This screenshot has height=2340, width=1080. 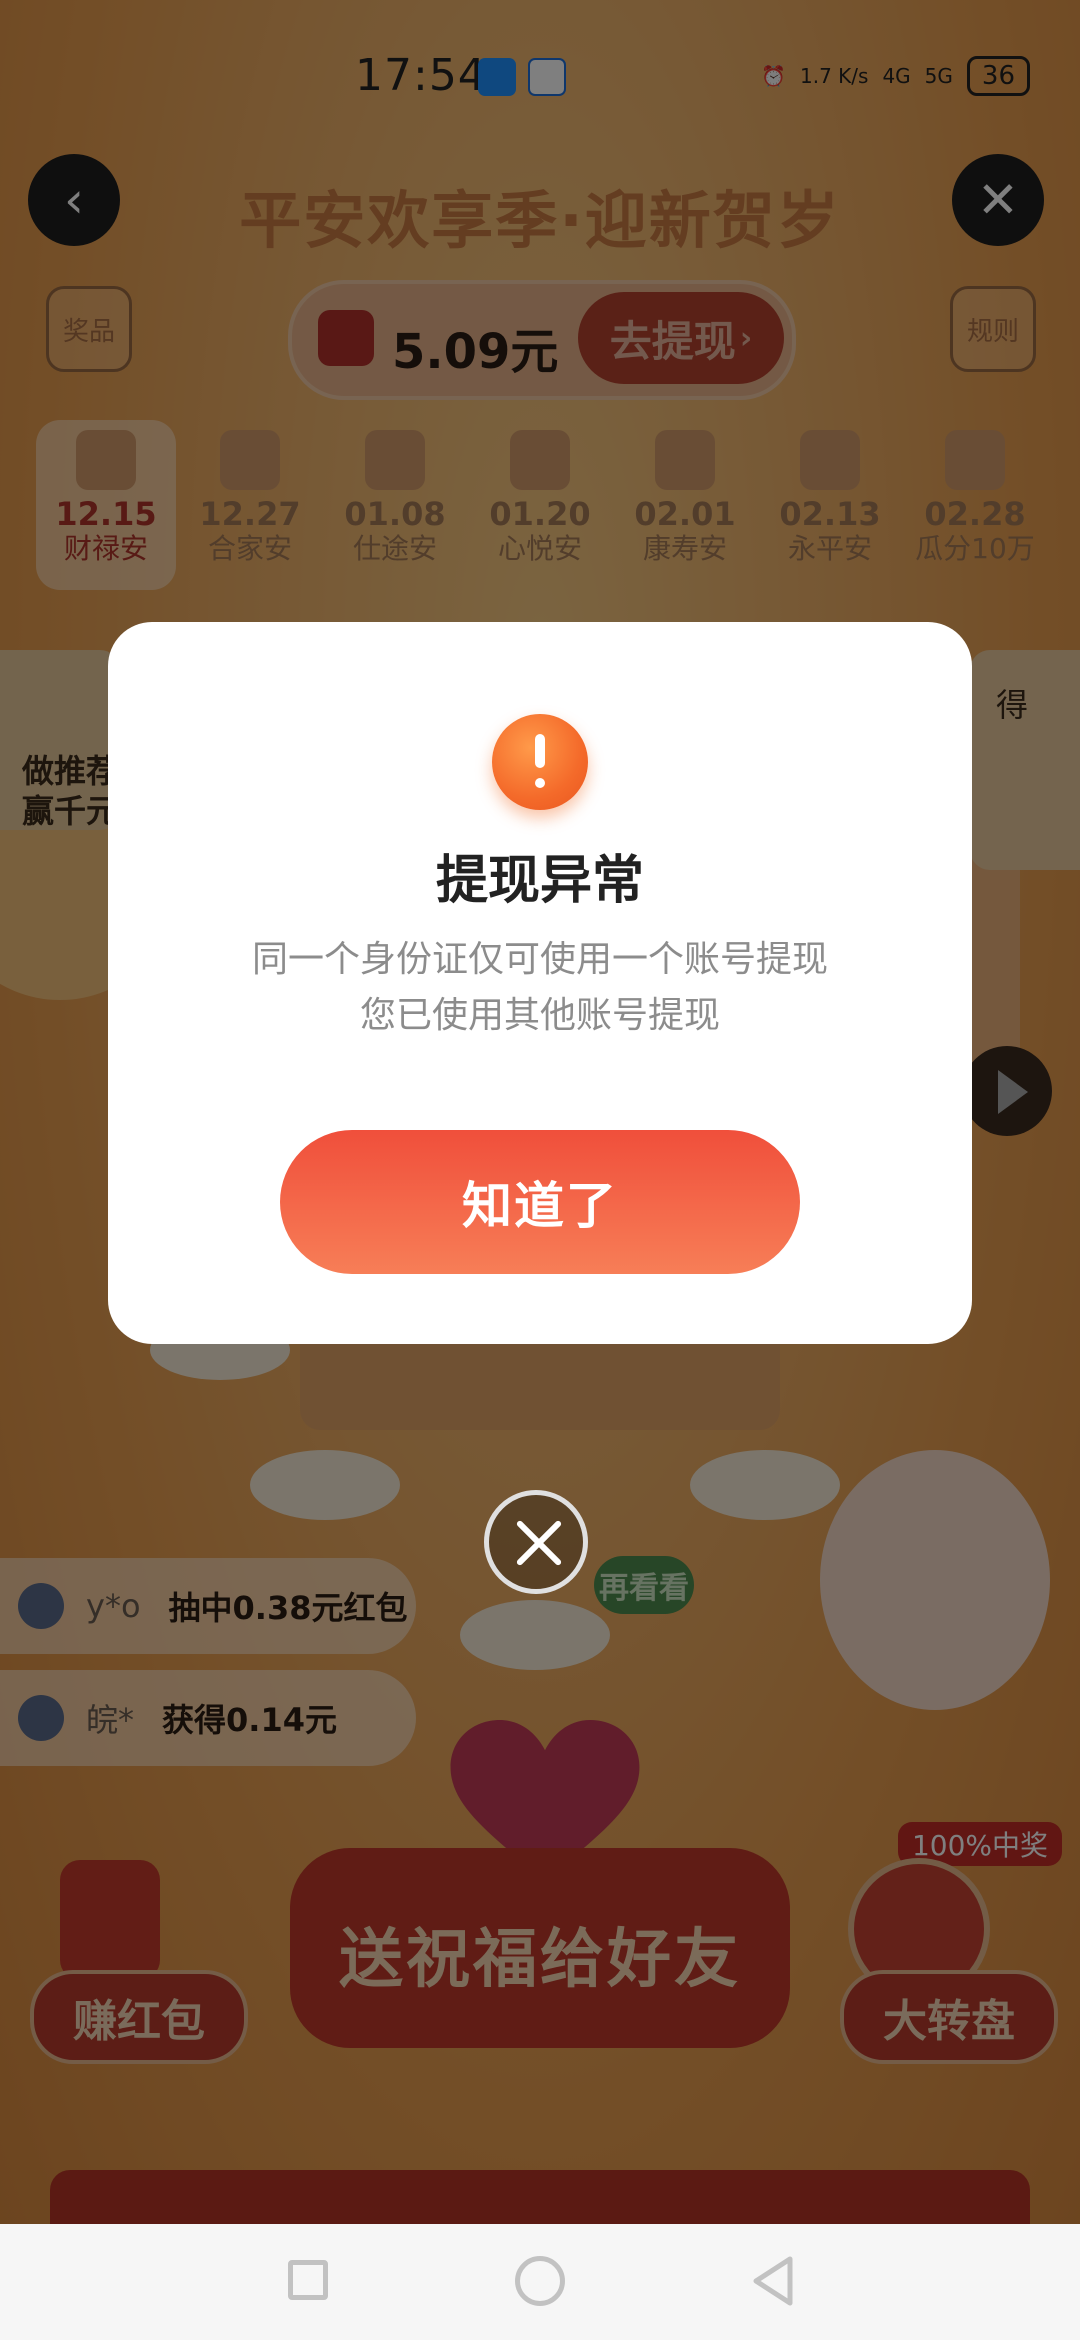 I want to click on warning-icon, so click(x=540, y=762).